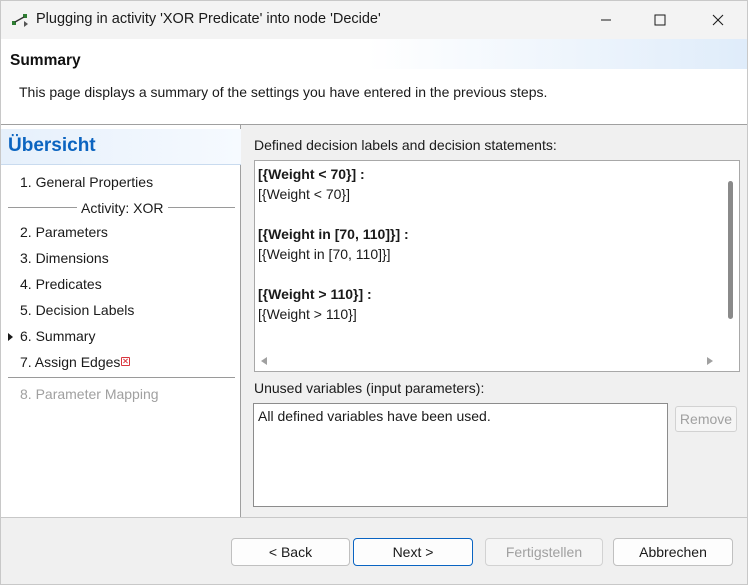 The width and height of the screenshot is (748, 585). What do you see at coordinates (374, 416) in the screenshot?
I see `unused-variables-text: All defined variables have been used.` at bounding box center [374, 416].